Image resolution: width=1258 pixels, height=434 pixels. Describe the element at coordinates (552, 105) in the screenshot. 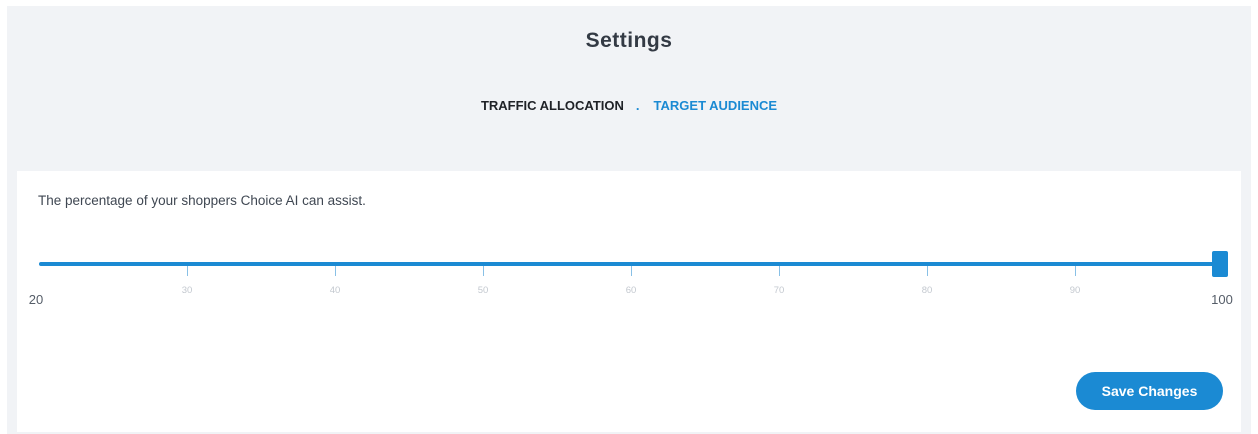

I see `tab-traffic-allocation: TRAFFIC ALLOCATION` at that location.